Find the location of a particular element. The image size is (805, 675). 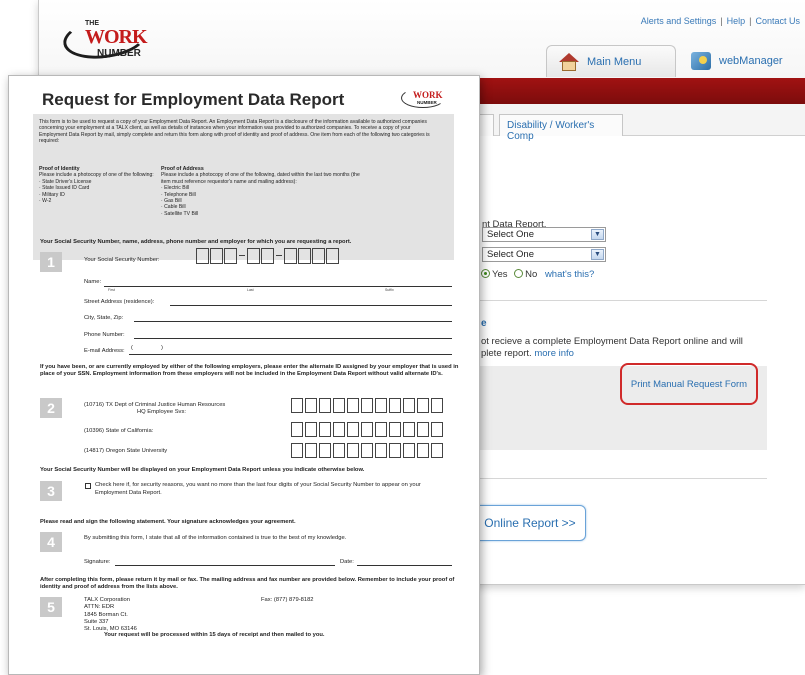

no-radio is located at coordinates (519, 273).